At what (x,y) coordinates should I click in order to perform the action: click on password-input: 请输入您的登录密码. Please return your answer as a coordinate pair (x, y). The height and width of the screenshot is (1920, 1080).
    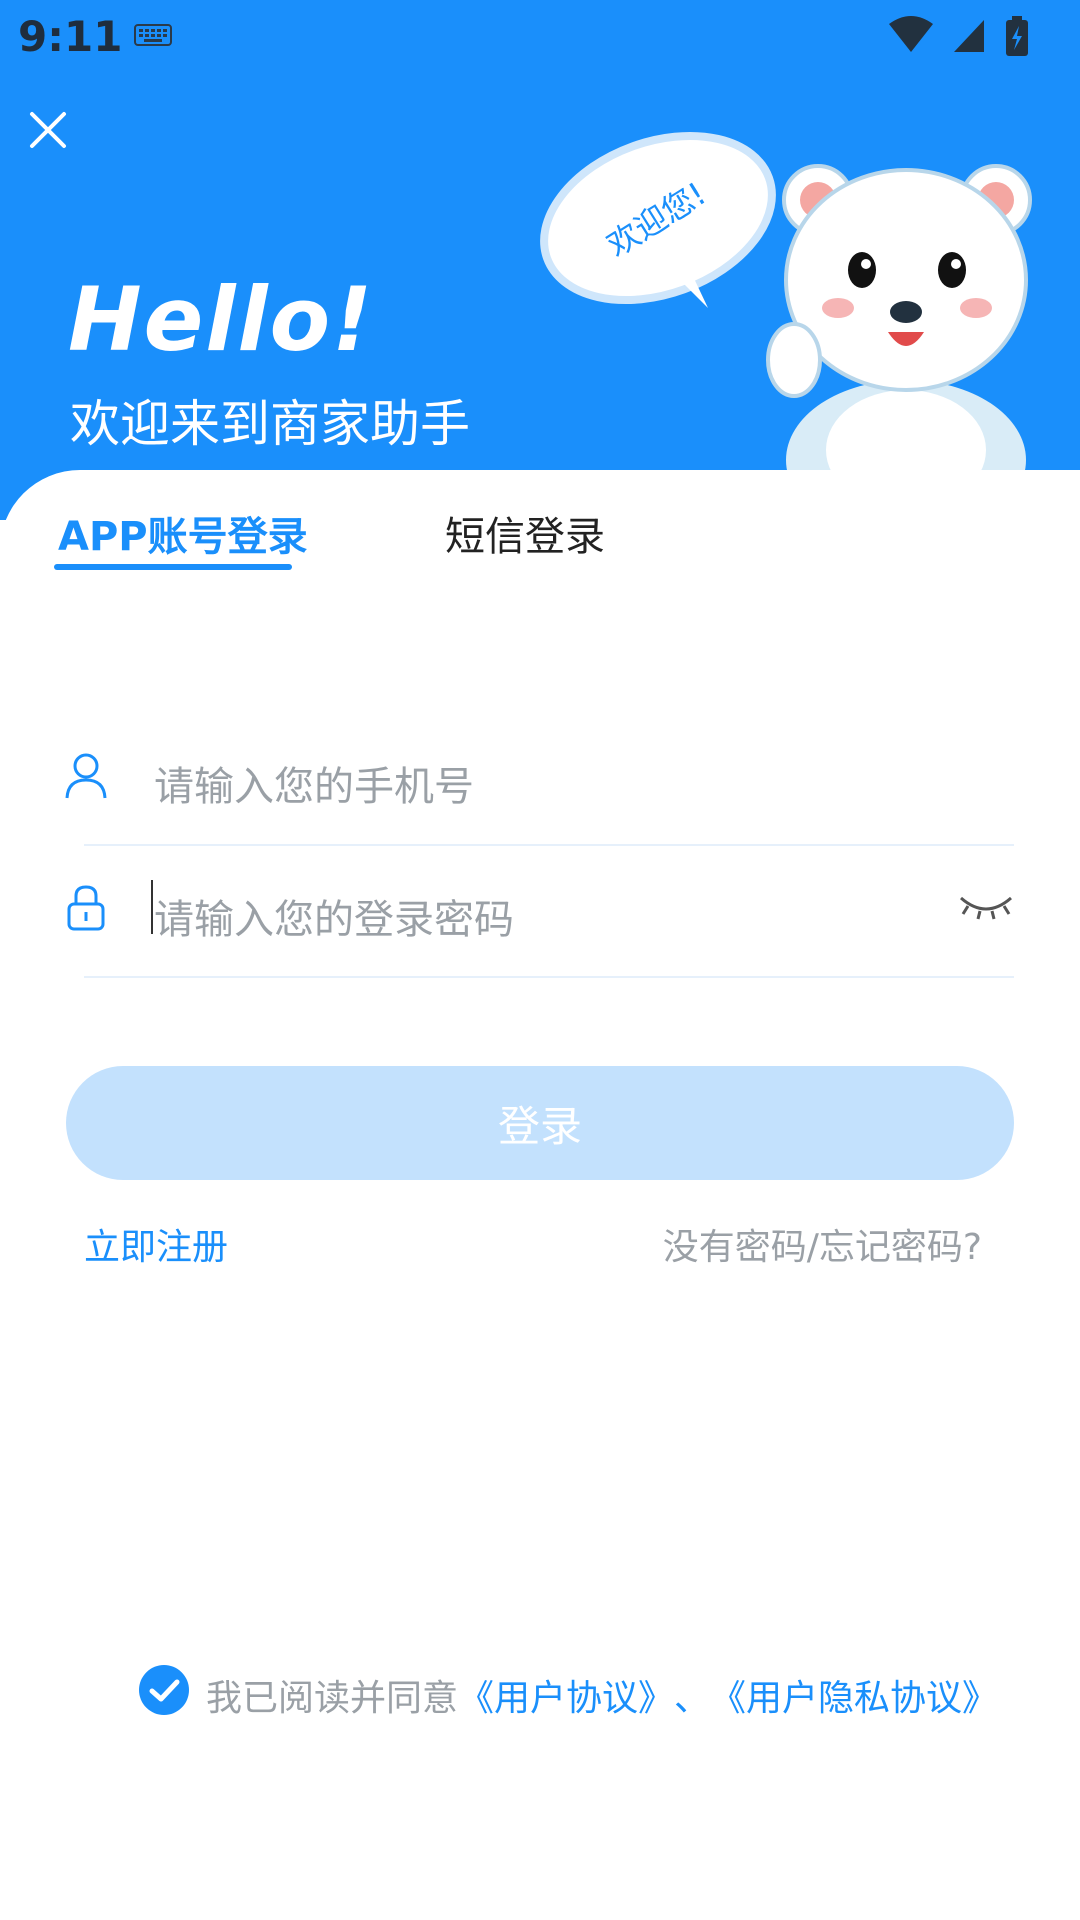
    Looking at the image, I should click on (334, 916).